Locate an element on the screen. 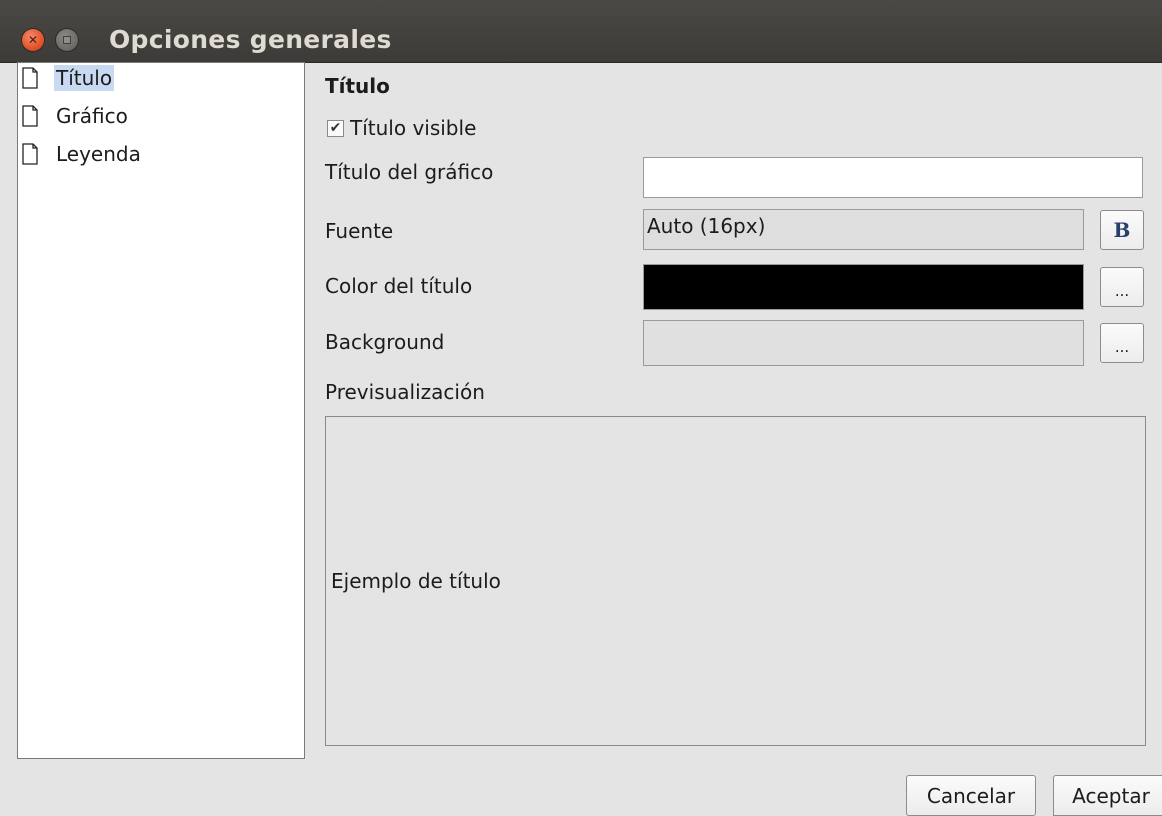 The width and height of the screenshot is (1162, 816). chart-title-label: Título del gráfico is located at coordinates (409, 172).